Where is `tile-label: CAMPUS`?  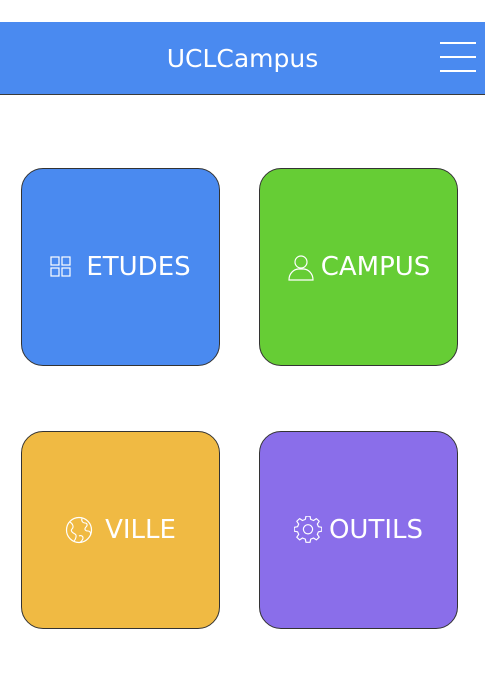
tile-label: CAMPUS is located at coordinates (375, 267).